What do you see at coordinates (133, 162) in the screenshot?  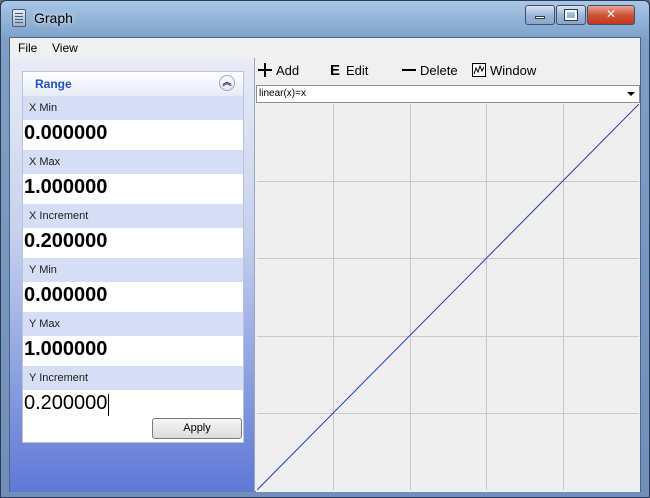 I see `x-max-label: X Max` at bounding box center [133, 162].